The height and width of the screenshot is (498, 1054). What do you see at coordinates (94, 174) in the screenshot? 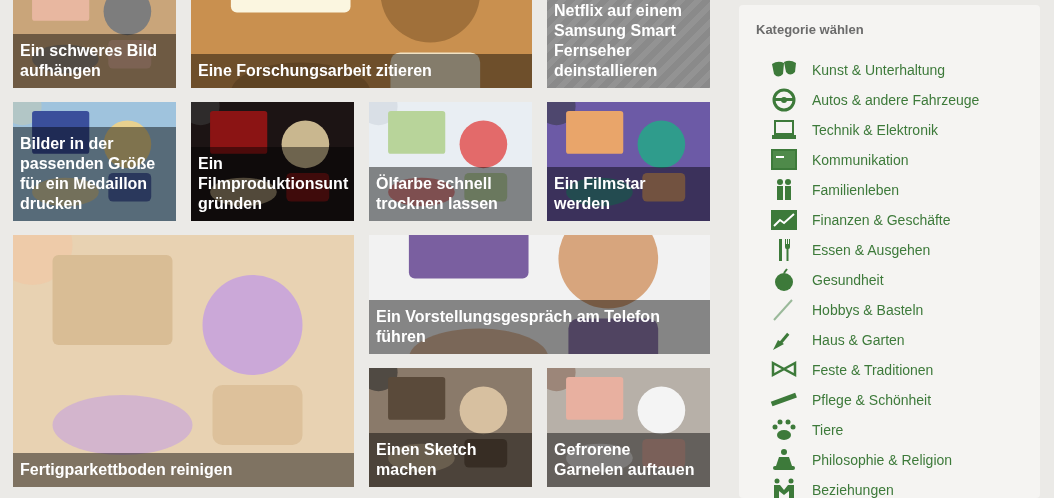
I see `tile-caption: Bilder in der passenden Größe für ein Medaillon drucken` at bounding box center [94, 174].